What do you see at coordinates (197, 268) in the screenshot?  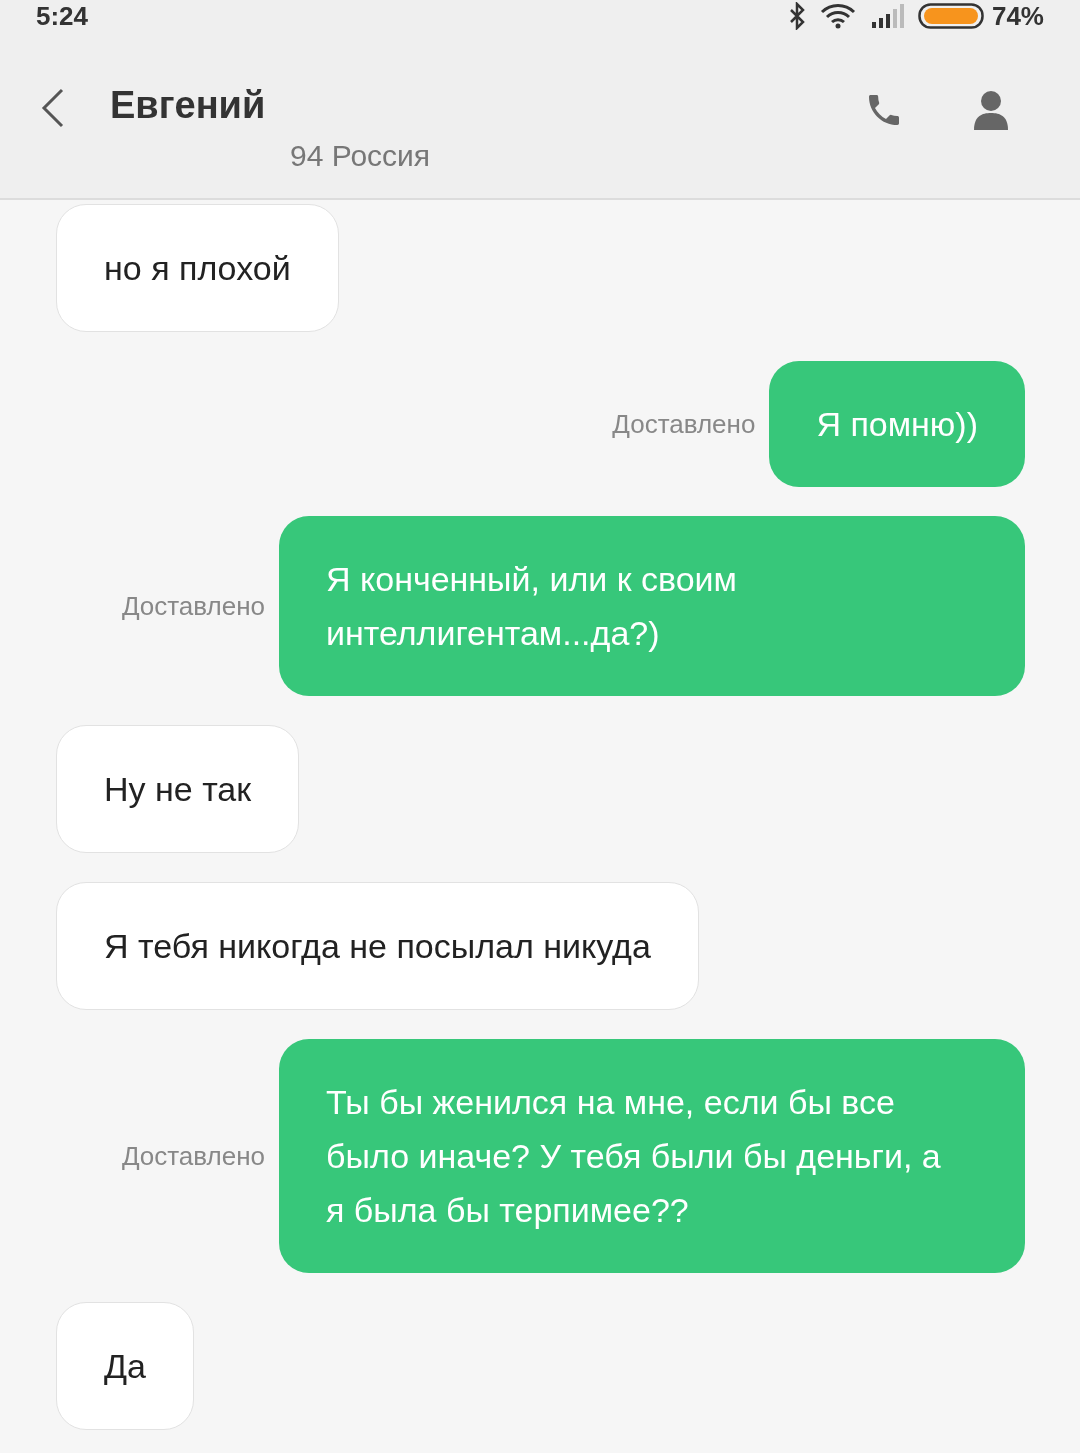 I see `received-message: но я плохой` at bounding box center [197, 268].